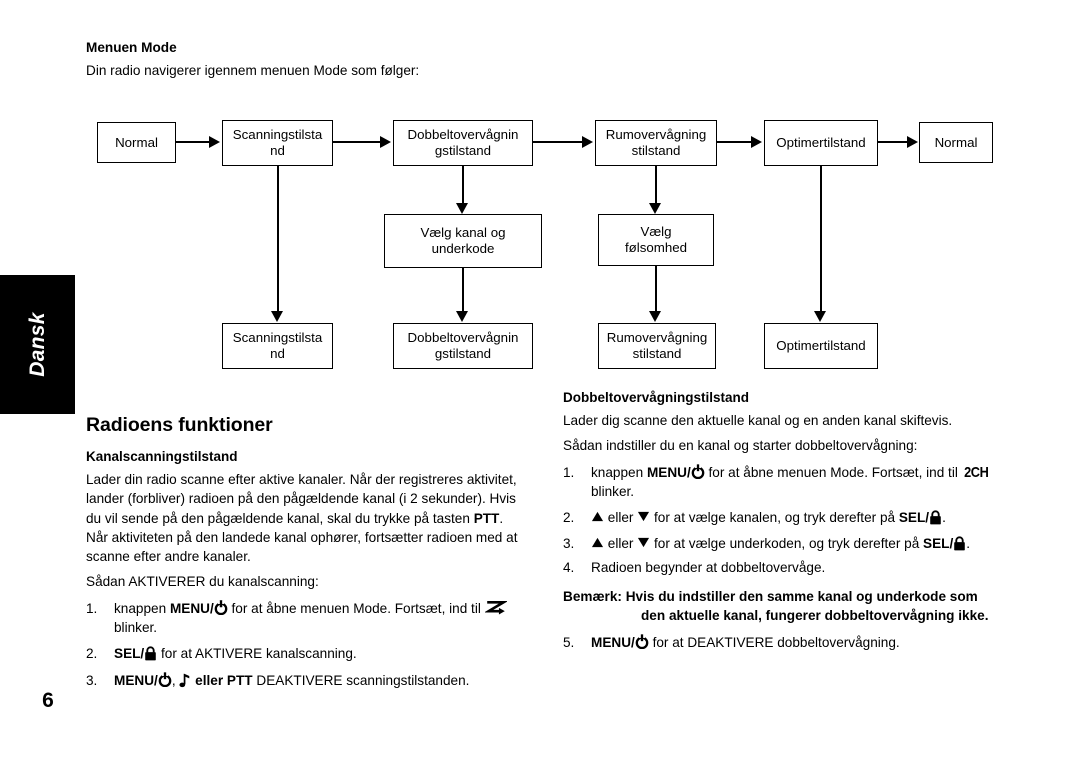 The image size is (1080, 763). I want to click on flow-box-pick-sensitivity-line2: følsomhed, so click(656, 247).